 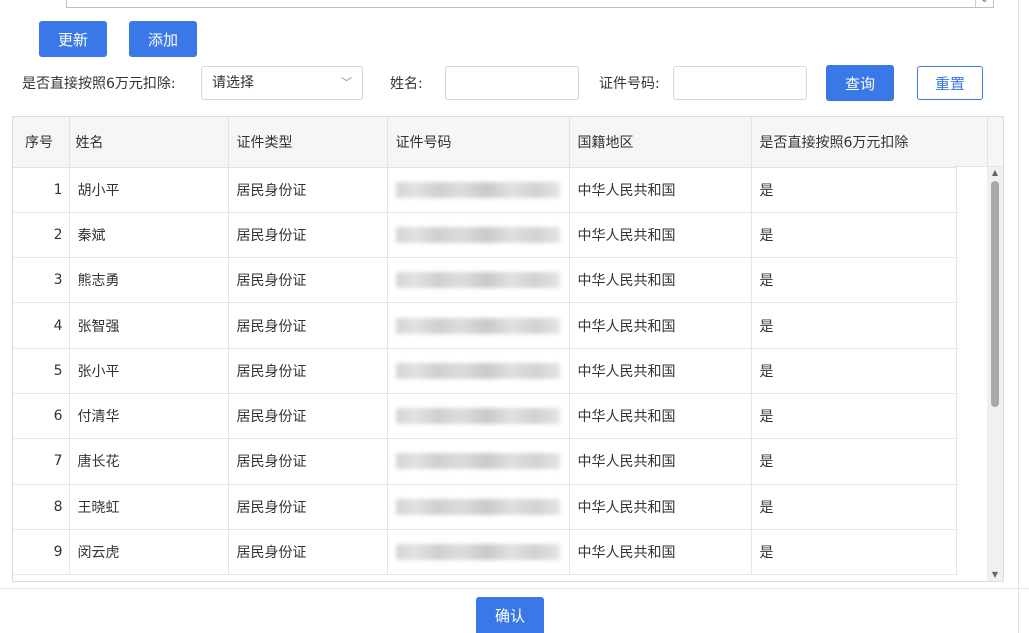 What do you see at coordinates (995, 575) in the screenshot?
I see `arrow-down-icon: ▼` at bounding box center [995, 575].